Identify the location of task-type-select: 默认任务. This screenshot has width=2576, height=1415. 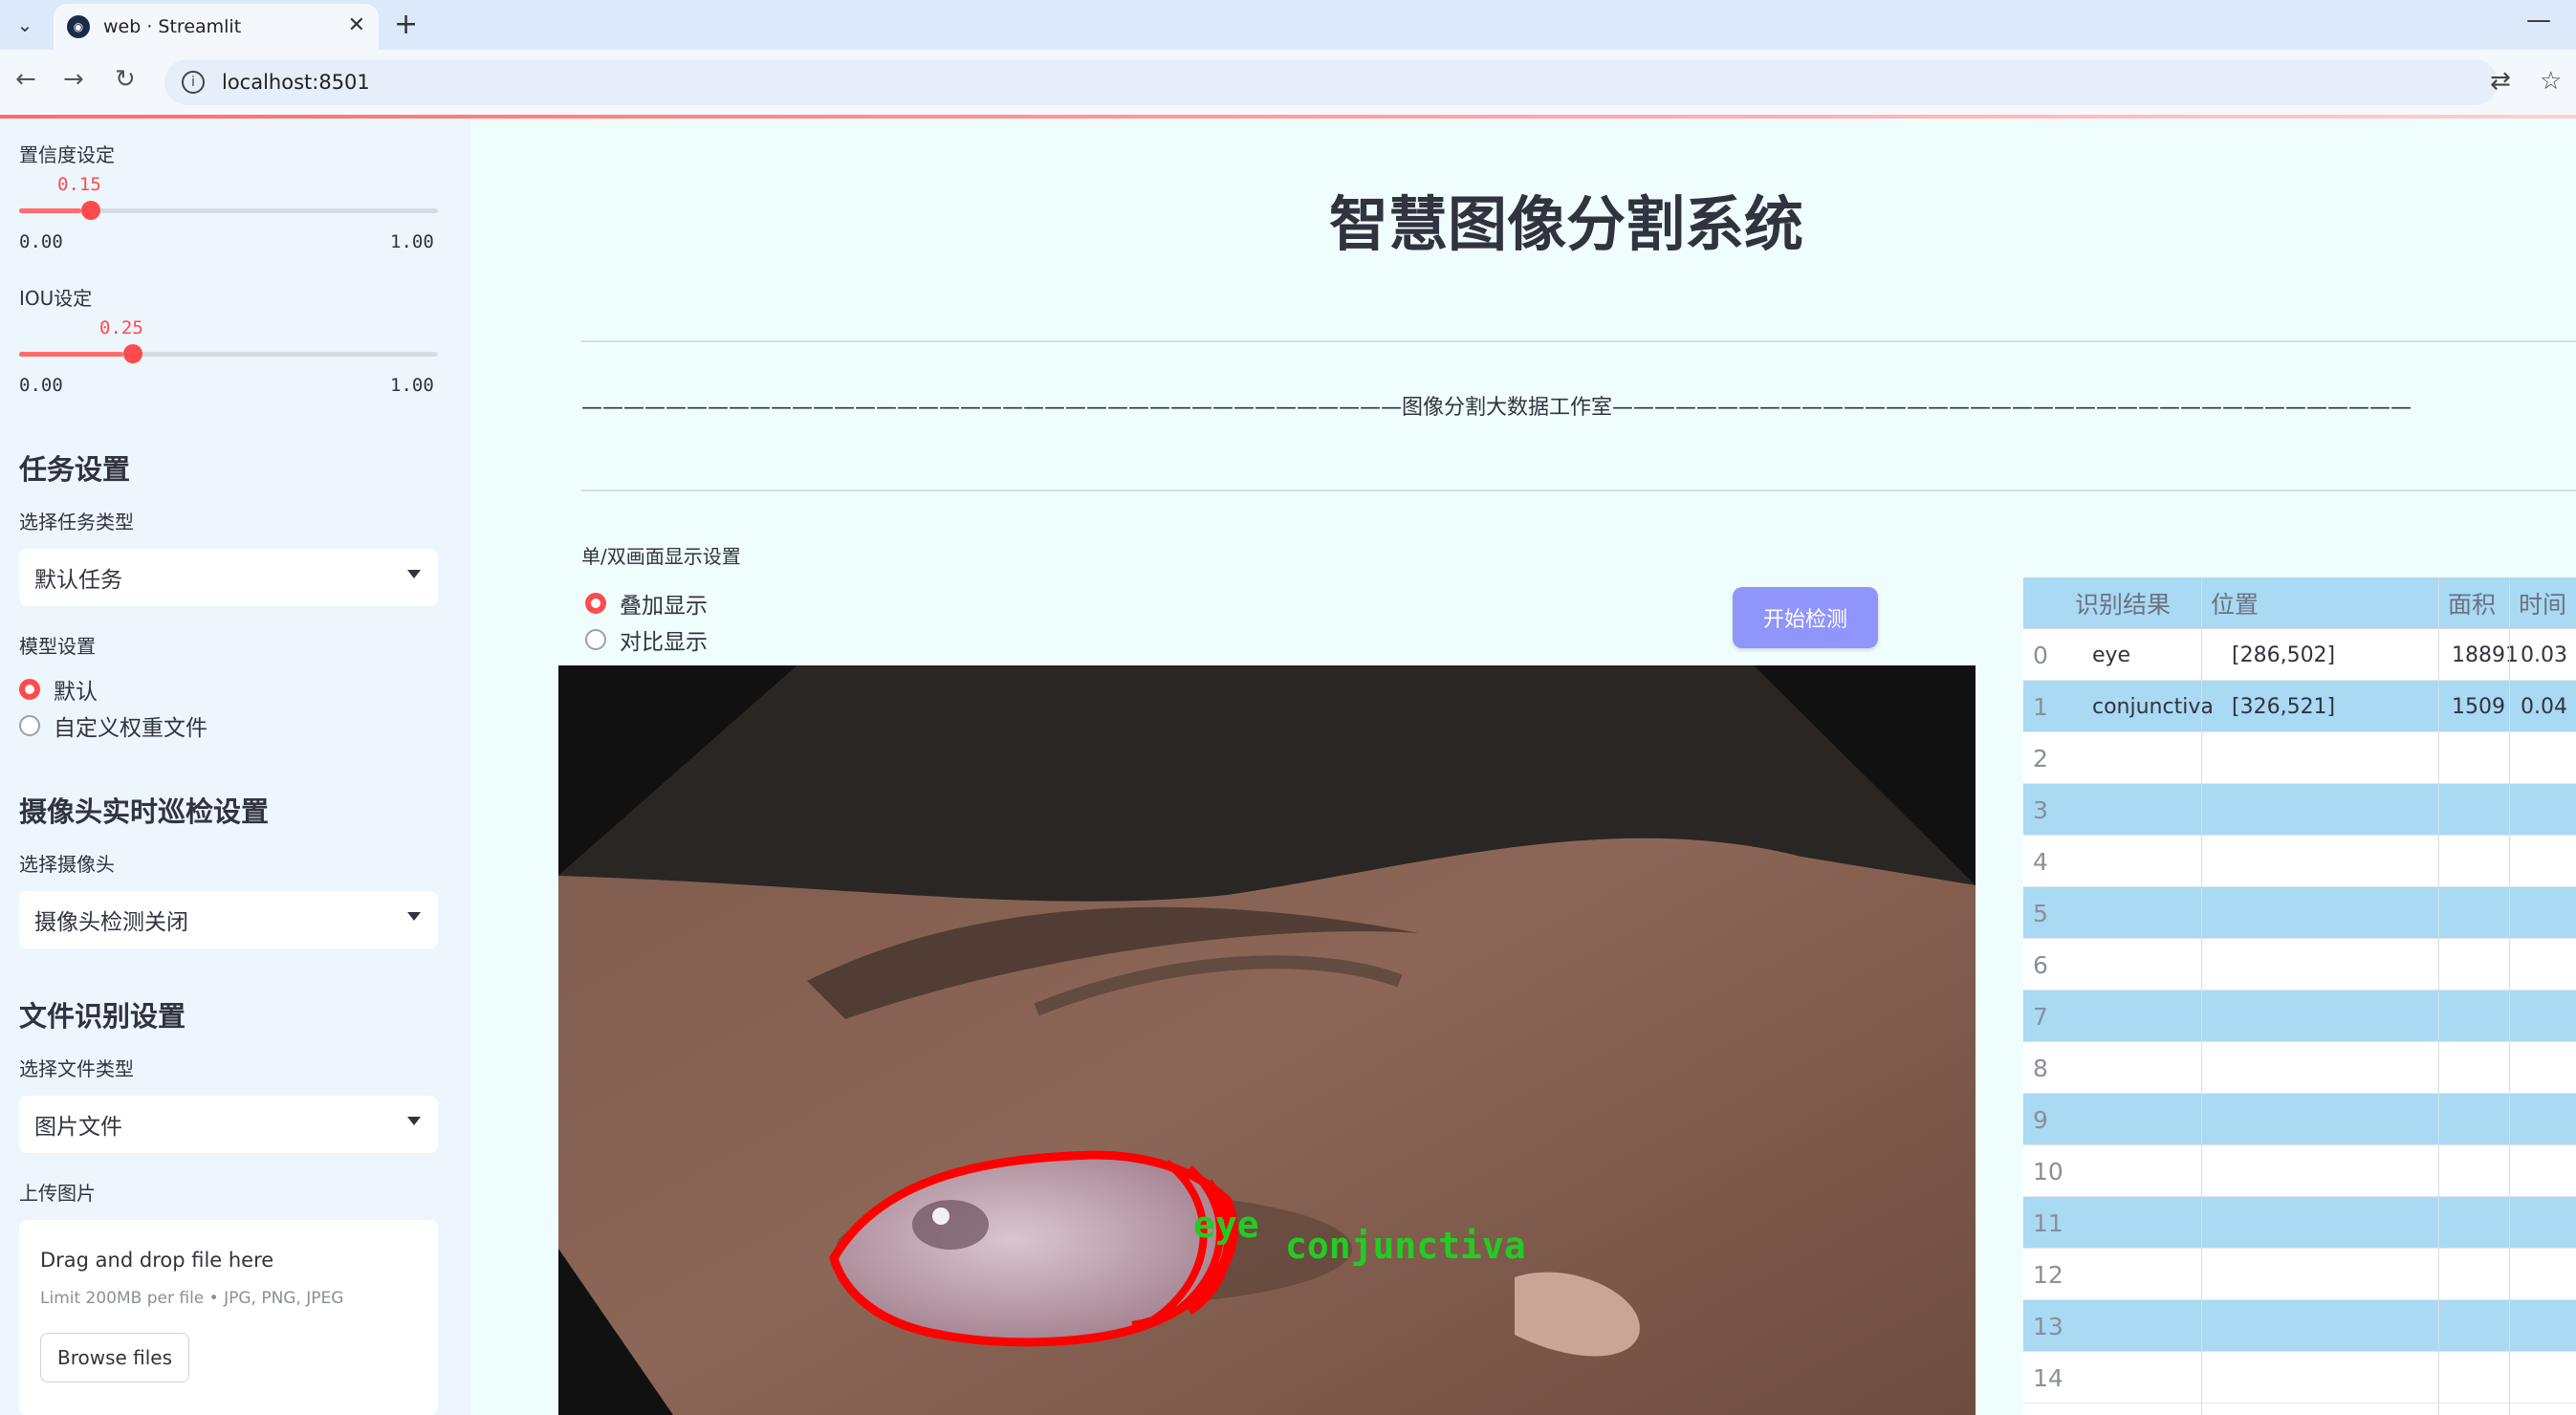
(228, 577).